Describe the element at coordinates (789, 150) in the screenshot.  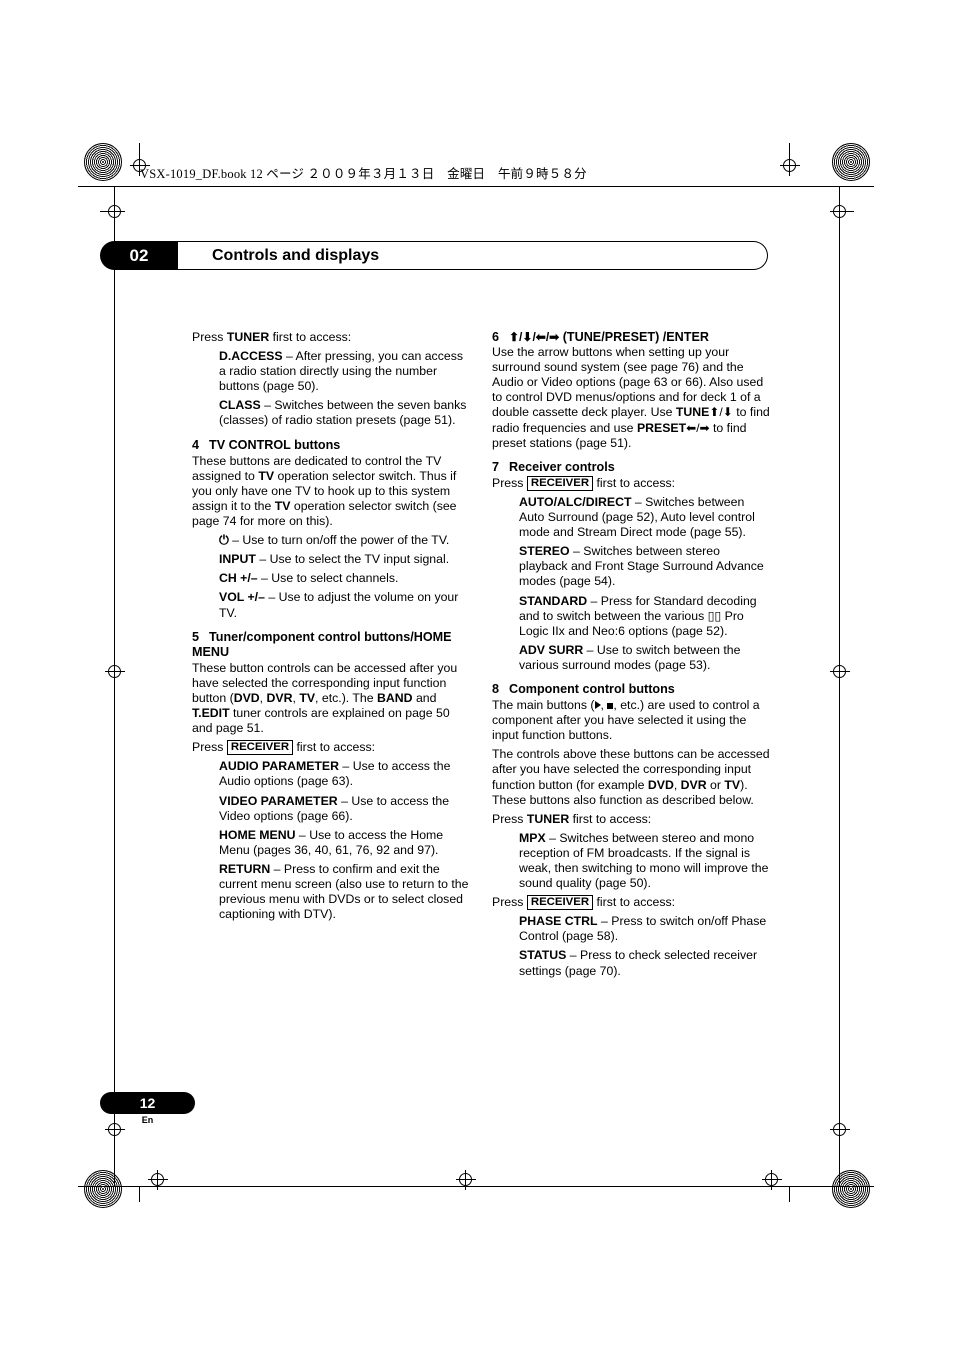
I see `crop-line-top-right-v` at that location.